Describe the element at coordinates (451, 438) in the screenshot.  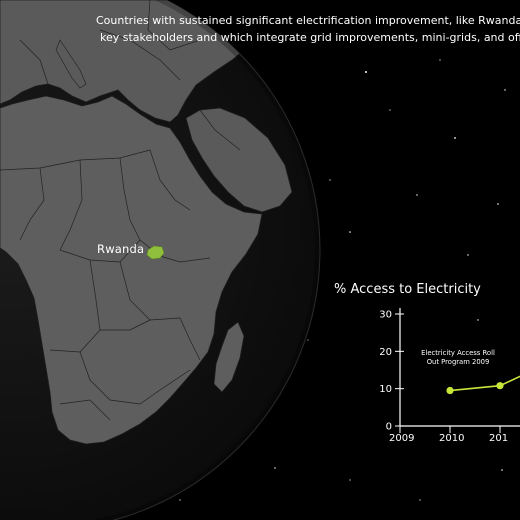
I see `x-tick-label: 2010` at that location.